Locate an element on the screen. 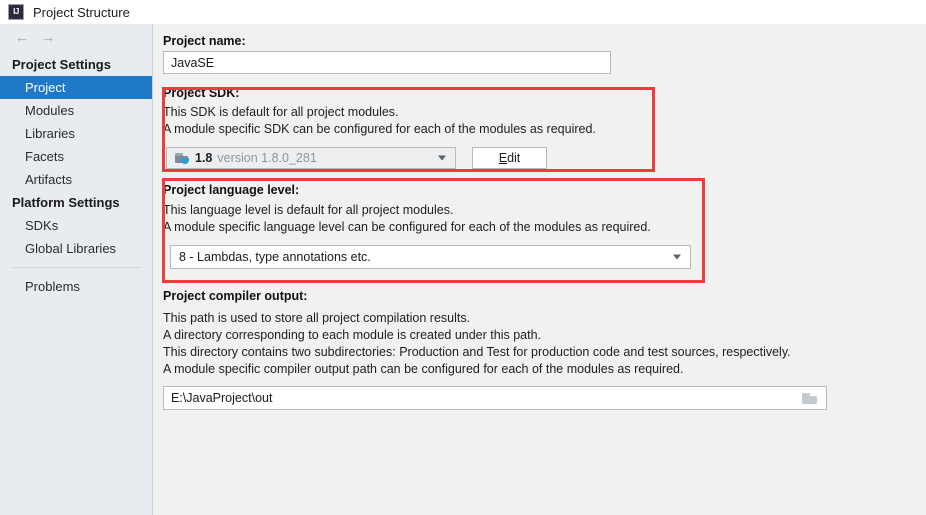 The height and width of the screenshot is (515, 926). project-name-input: JavaSE is located at coordinates (387, 62).